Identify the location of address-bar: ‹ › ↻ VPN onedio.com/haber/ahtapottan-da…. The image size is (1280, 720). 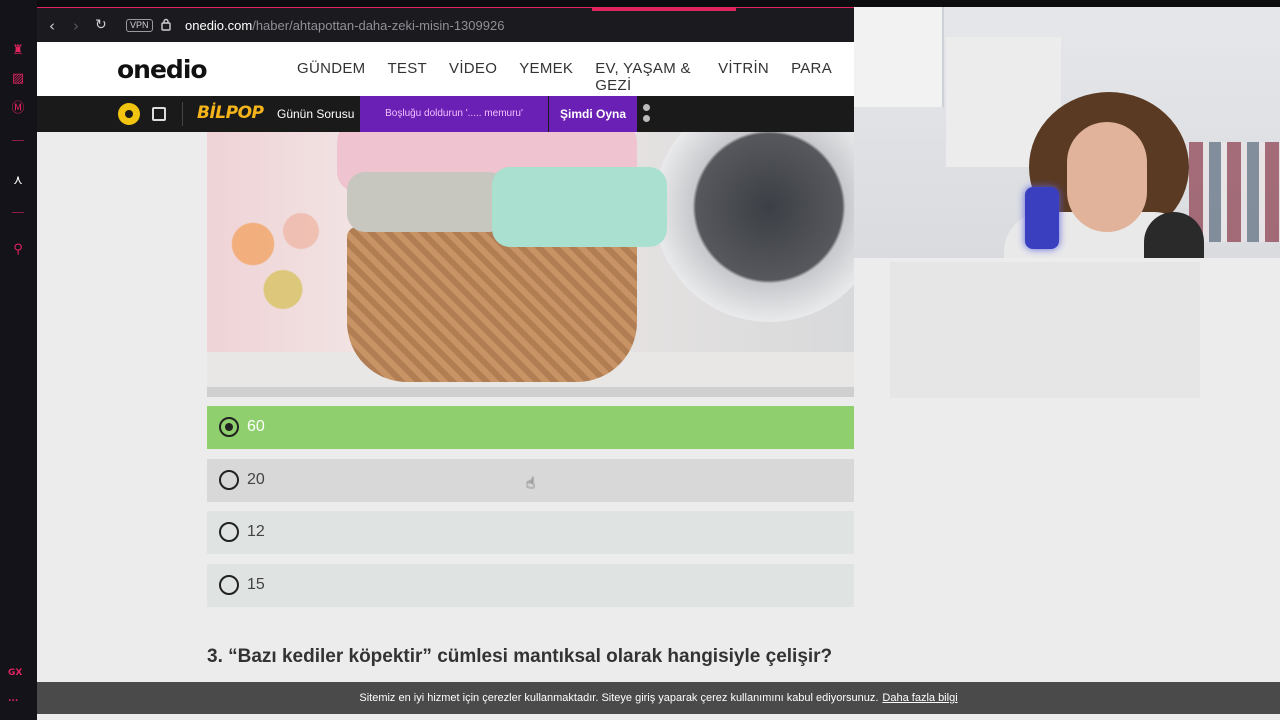
(445, 24).